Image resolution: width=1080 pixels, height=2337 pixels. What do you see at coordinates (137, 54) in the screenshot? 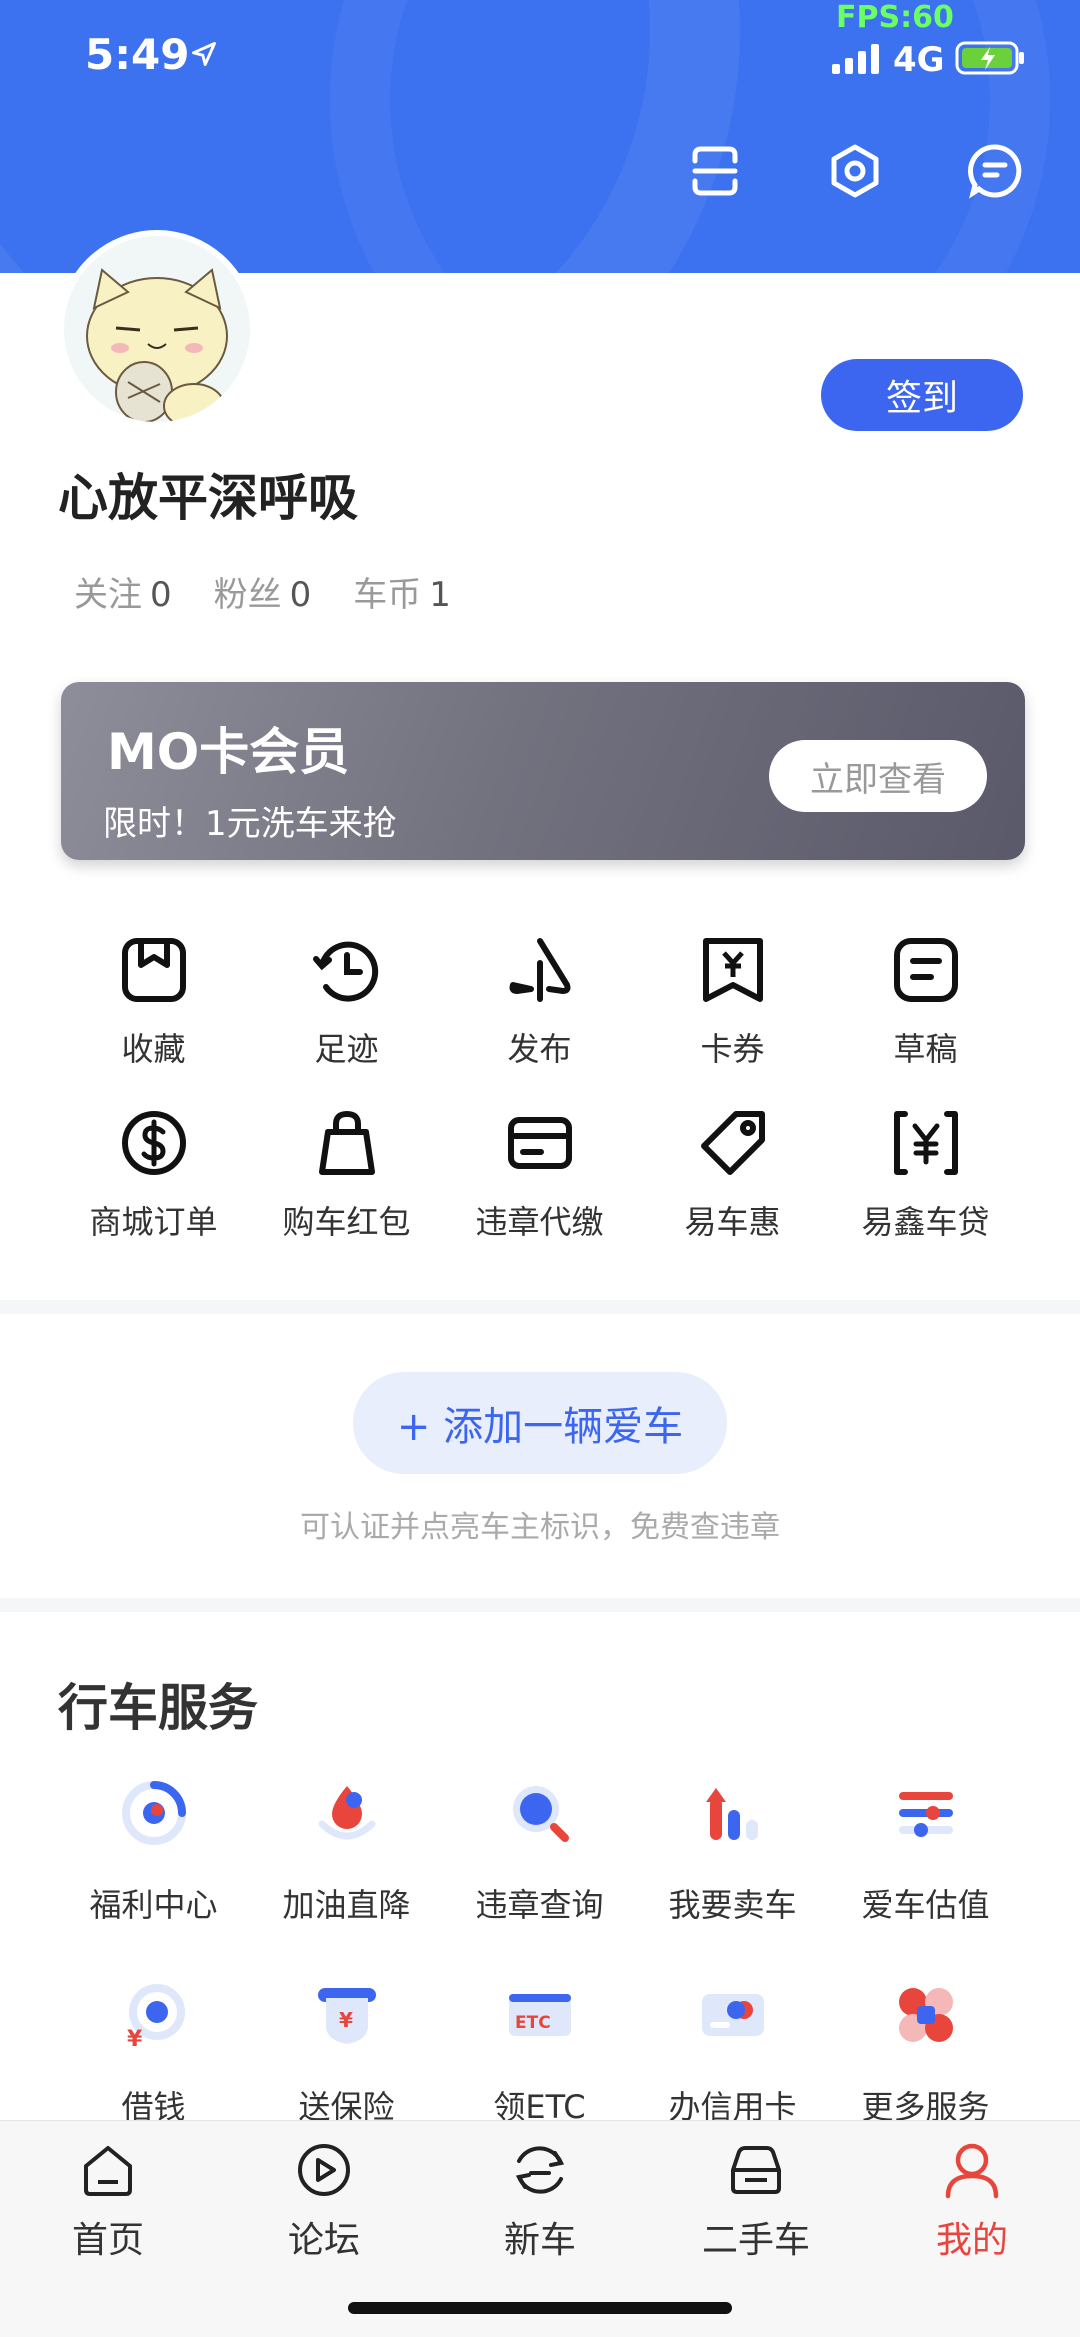
I see `status-time: 5:49` at bounding box center [137, 54].